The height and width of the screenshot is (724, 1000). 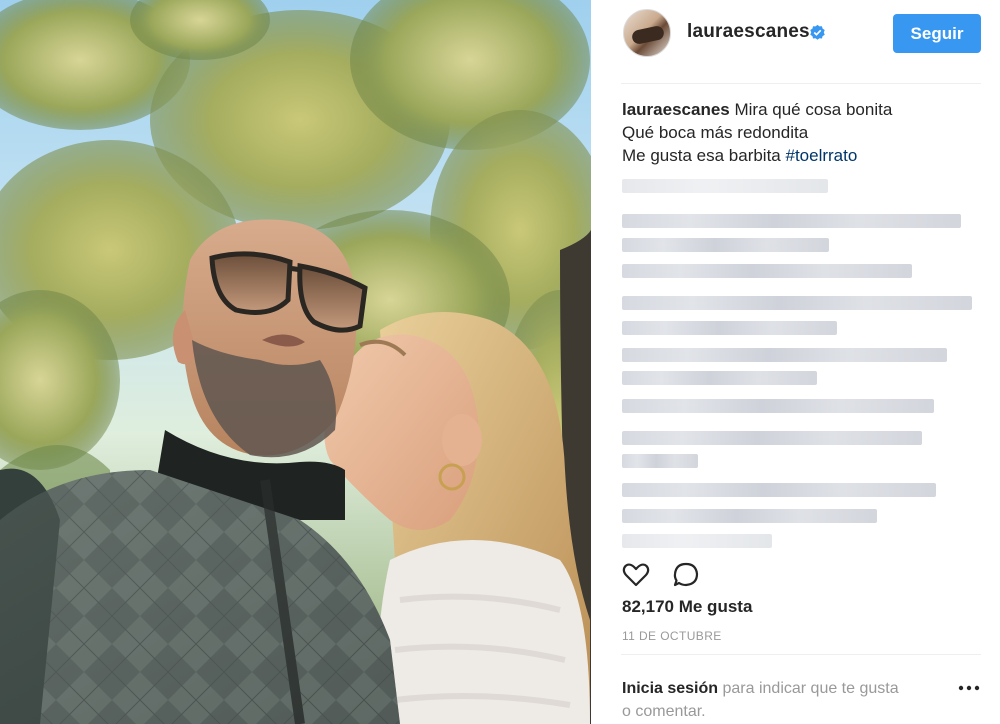 I want to click on follow-button: Seguir, so click(x=937, y=33).